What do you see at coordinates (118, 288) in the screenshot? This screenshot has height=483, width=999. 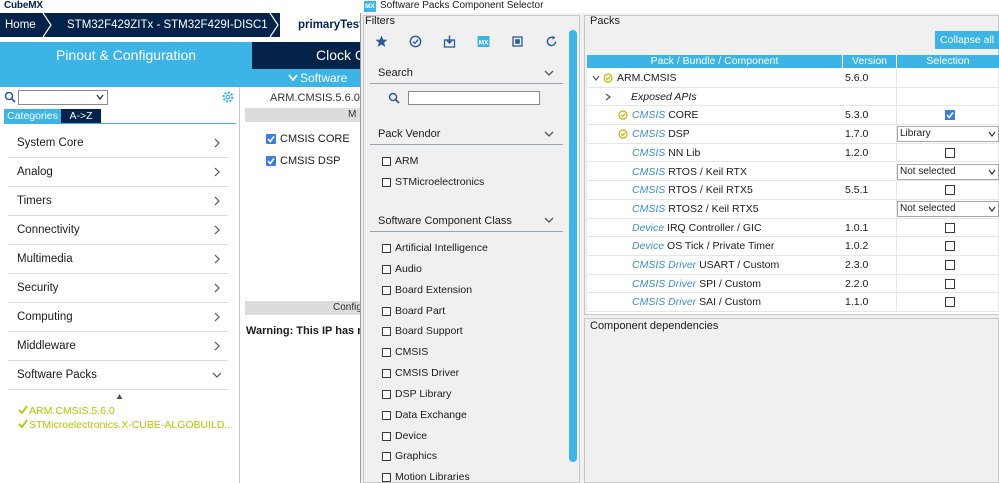 I see `category-security: Security` at bounding box center [118, 288].